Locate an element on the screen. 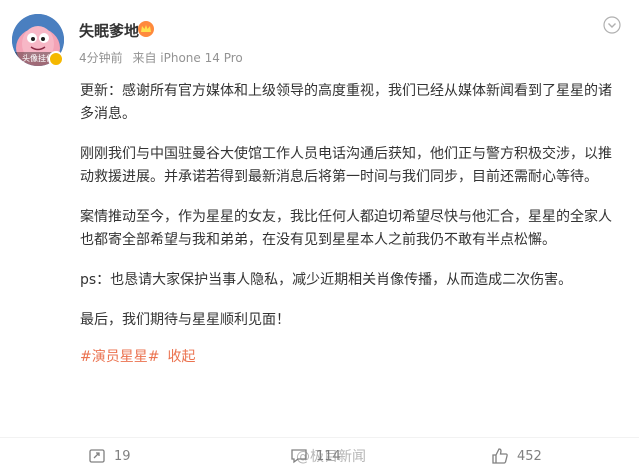 The height and width of the screenshot is (473, 639). forward-icon is located at coordinates (97, 456).